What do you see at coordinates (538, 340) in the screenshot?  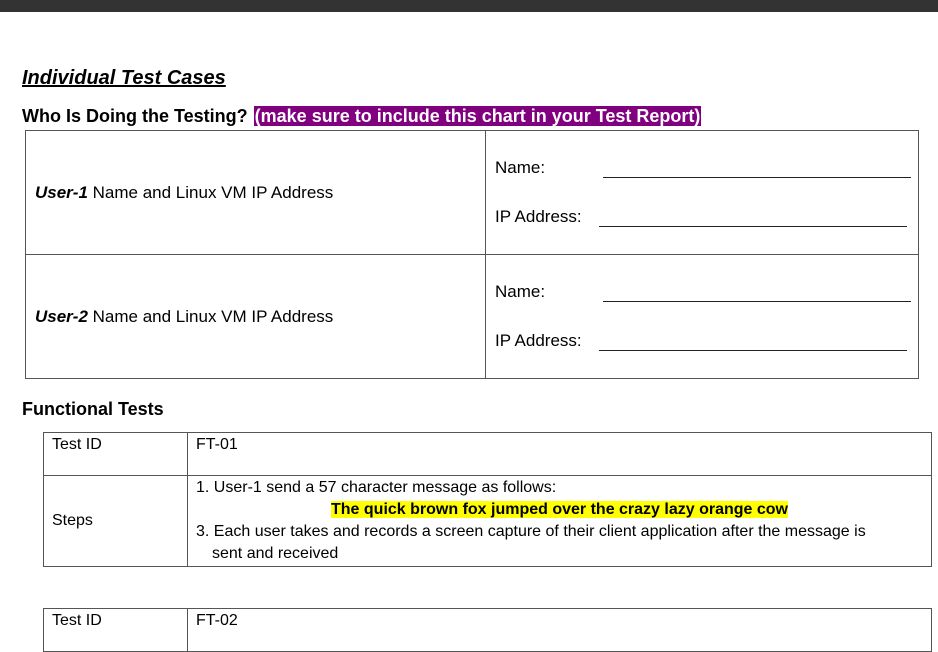 I see `user2-ip-label: IP Address:` at bounding box center [538, 340].